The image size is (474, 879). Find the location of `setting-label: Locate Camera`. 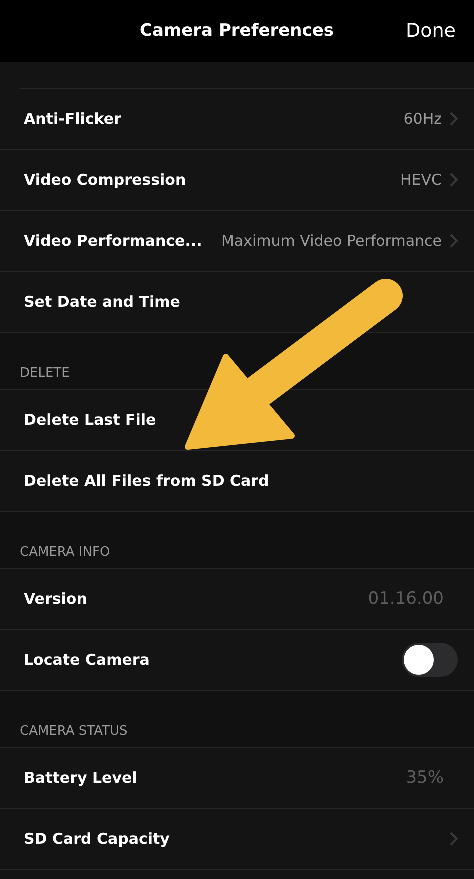

setting-label: Locate Camera is located at coordinates (87, 660).